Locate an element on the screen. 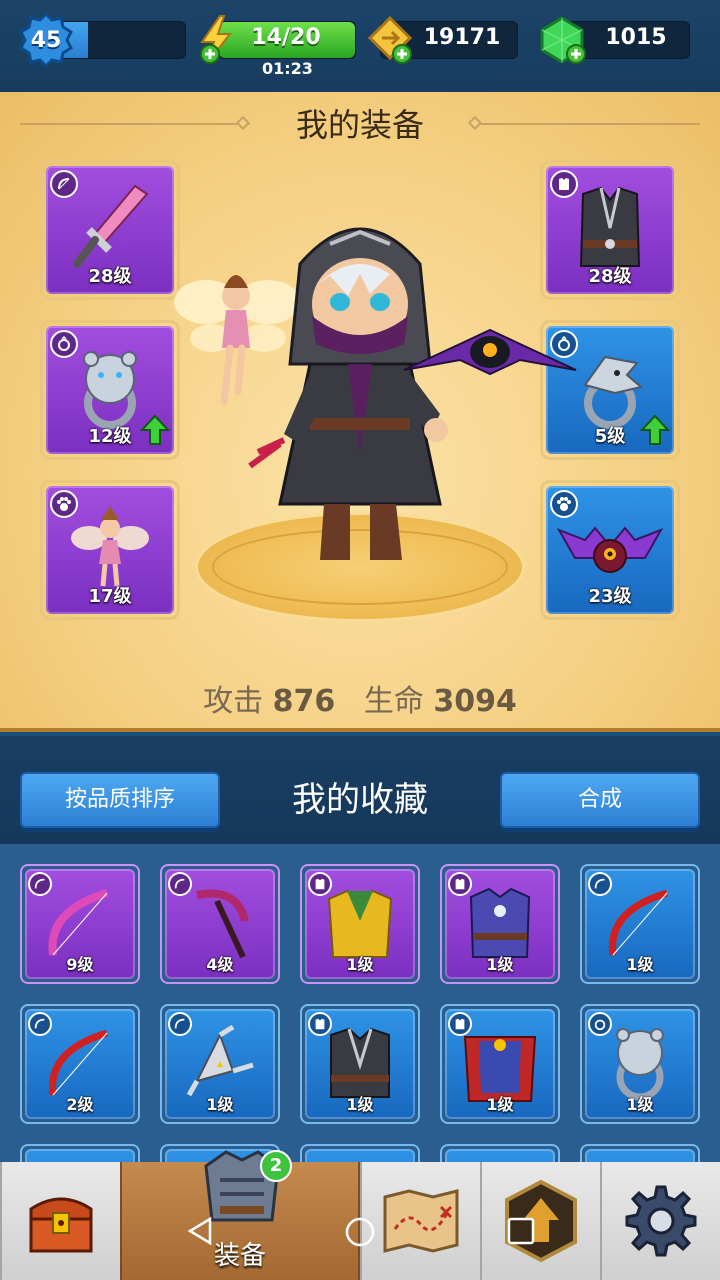  attack-value: 876 is located at coordinates (304, 701).